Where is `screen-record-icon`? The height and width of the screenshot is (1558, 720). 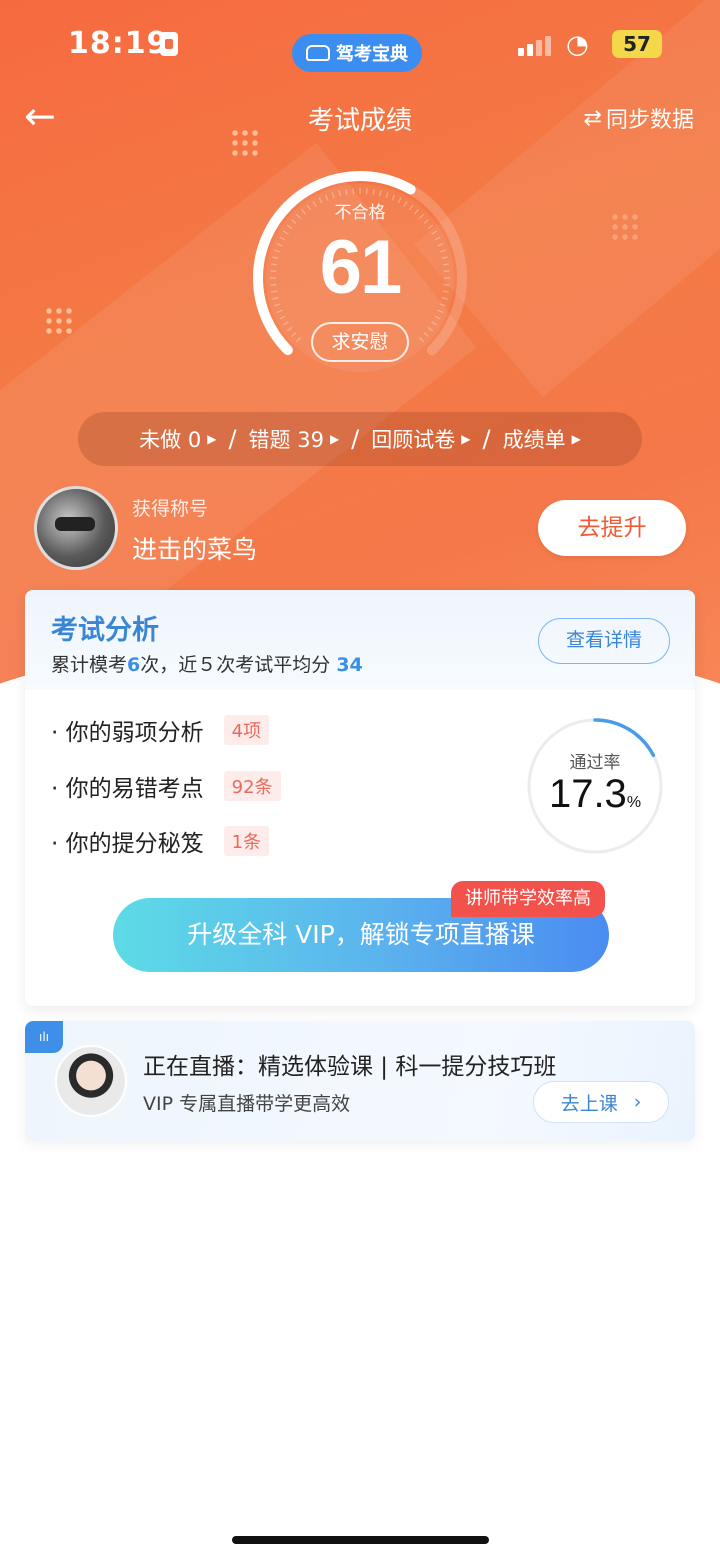 screen-record-icon is located at coordinates (169, 44).